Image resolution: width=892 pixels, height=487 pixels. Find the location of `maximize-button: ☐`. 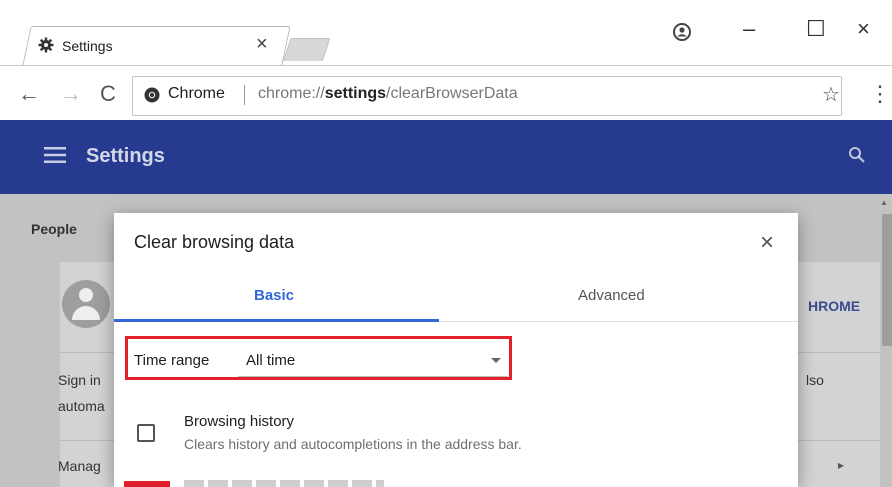

maximize-button: ☐ is located at coordinates (816, 29).